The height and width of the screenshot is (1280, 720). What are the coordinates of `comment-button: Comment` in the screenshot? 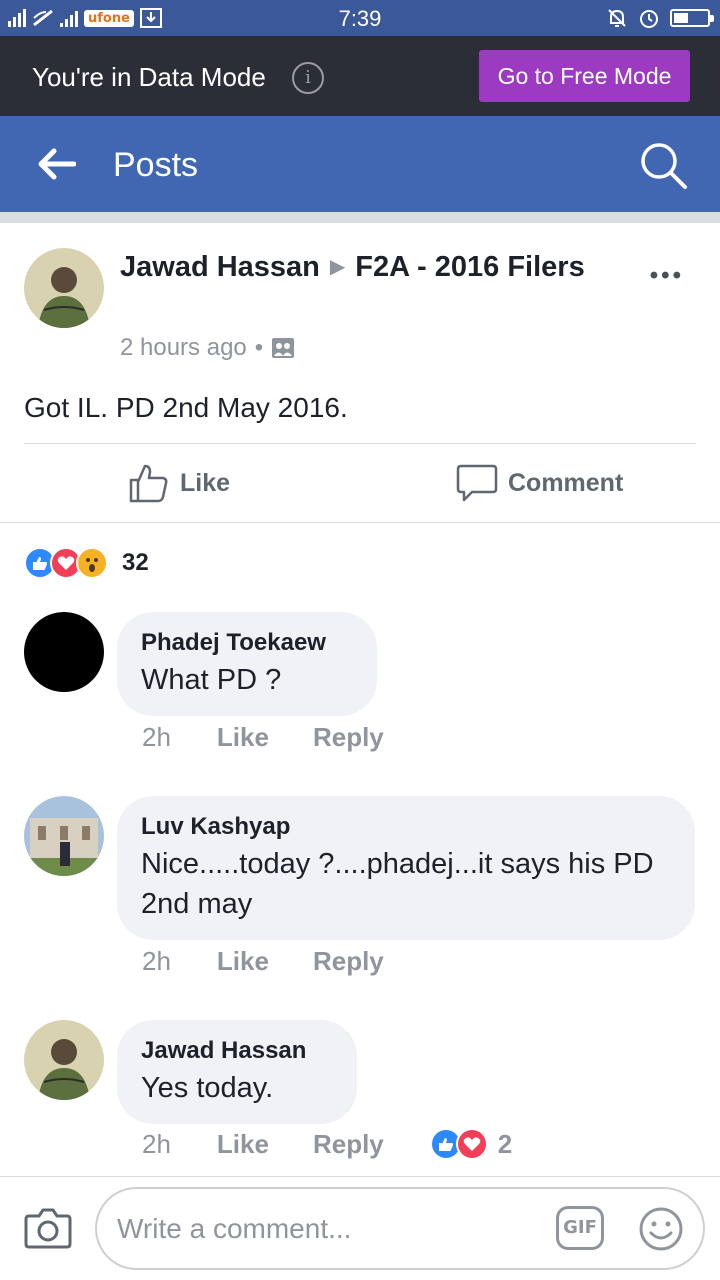 It's located at (539, 483).